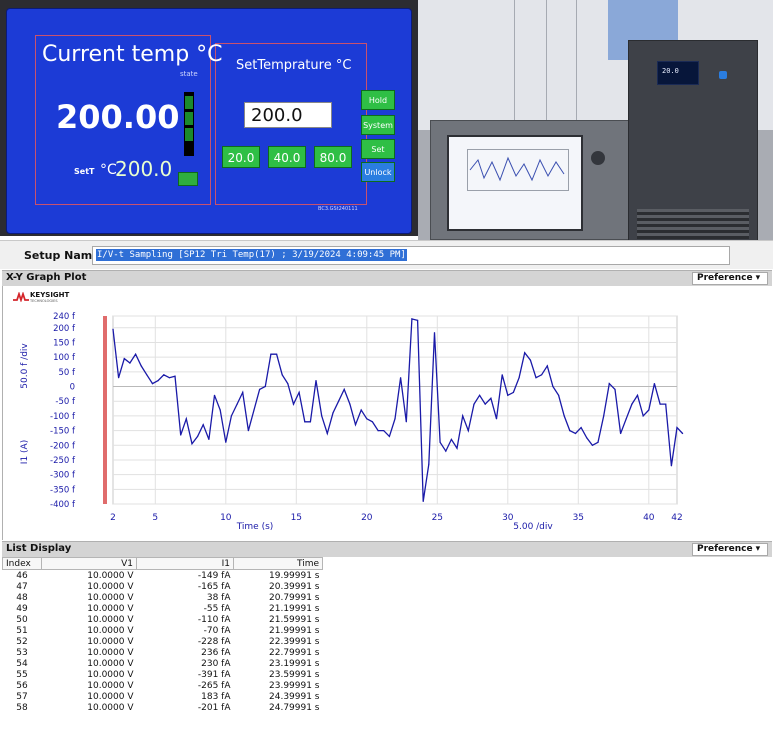  I want to click on hold-button: Hold, so click(378, 100).